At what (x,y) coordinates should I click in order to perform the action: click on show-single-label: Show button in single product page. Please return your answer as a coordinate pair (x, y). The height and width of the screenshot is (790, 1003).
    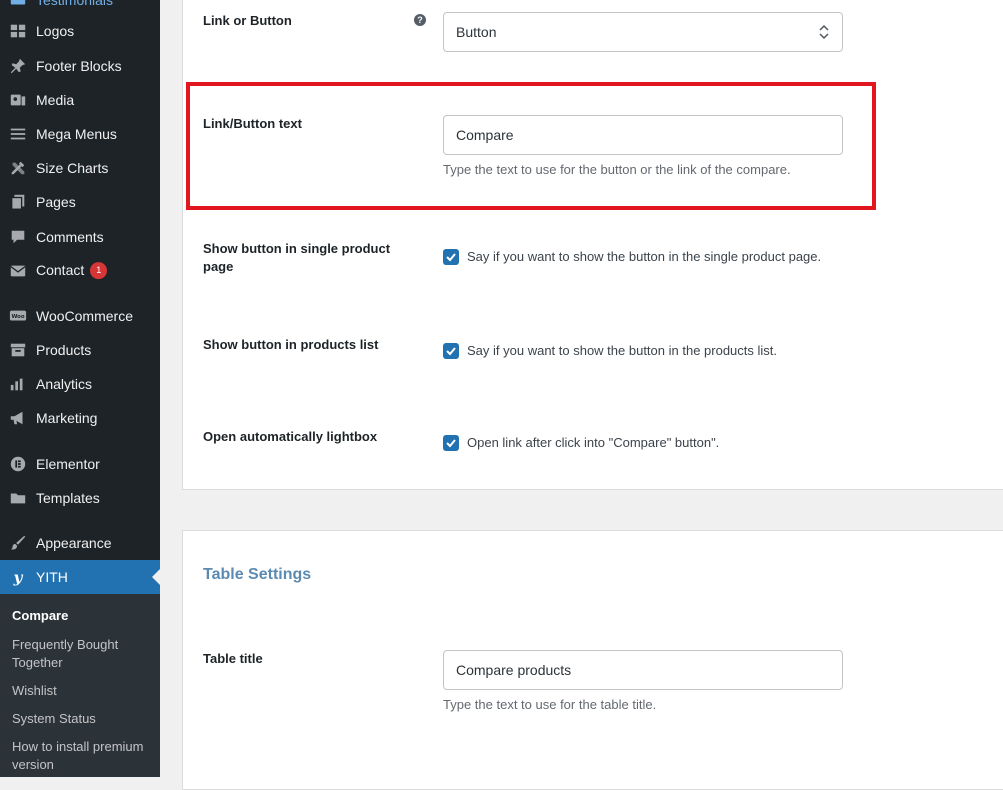
    Looking at the image, I should click on (297, 257).